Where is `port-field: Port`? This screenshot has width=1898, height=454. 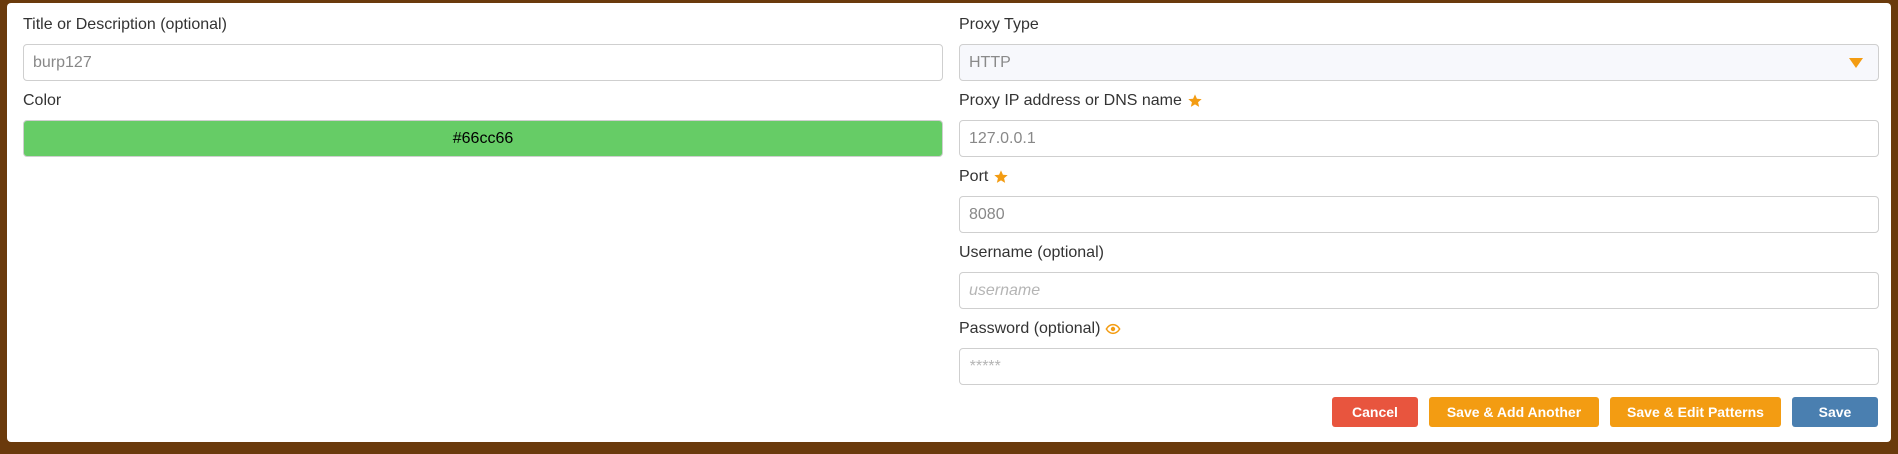 port-field: Port is located at coordinates (1419, 200).